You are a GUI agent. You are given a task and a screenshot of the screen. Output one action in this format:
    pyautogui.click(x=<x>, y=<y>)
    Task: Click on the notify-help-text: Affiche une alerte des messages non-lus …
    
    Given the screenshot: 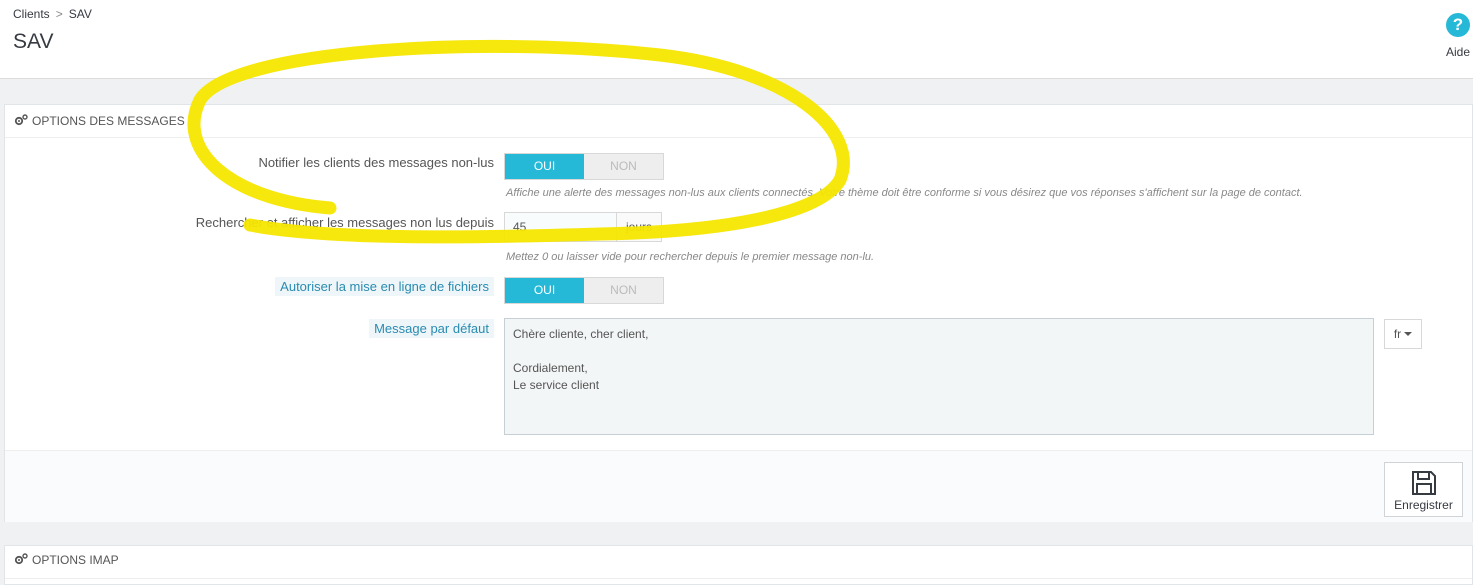 What is the action you would take?
    pyautogui.click(x=904, y=193)
    